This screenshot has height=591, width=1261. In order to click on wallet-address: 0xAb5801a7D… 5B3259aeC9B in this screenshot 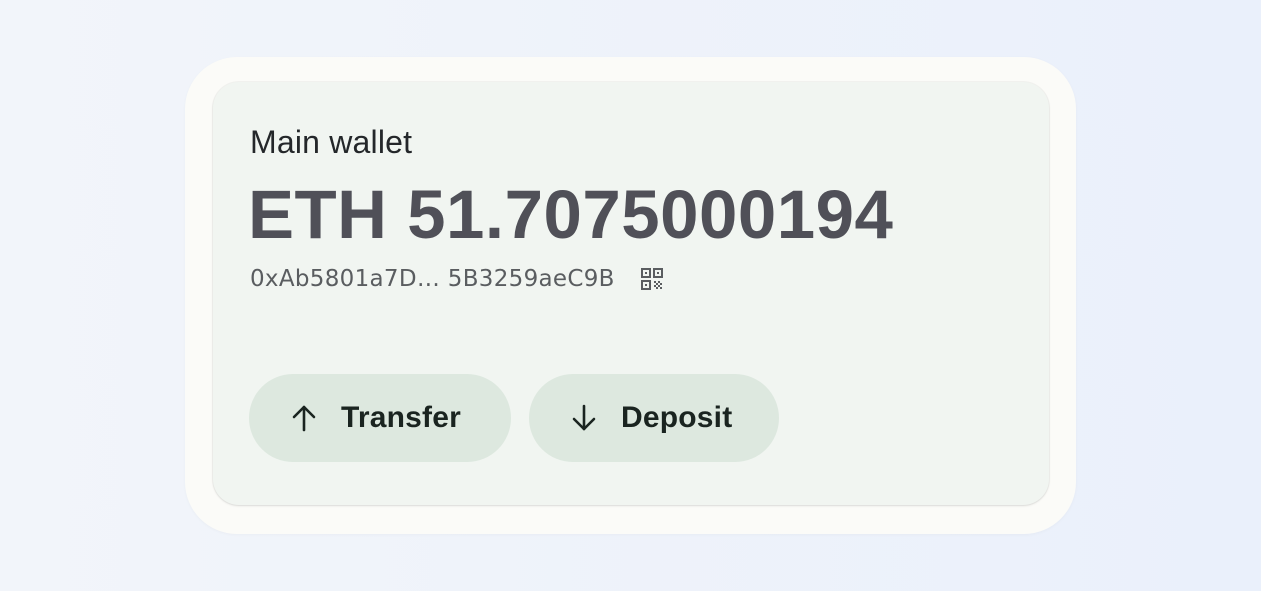, I will do `click(432, 279)`.